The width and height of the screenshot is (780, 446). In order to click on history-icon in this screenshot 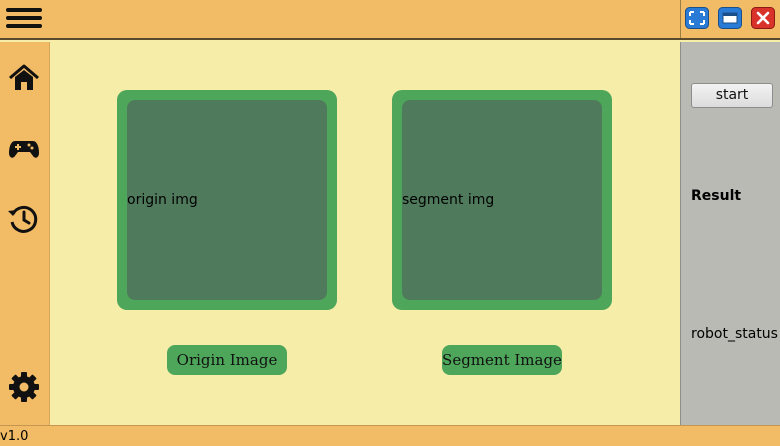, I will do `click(24, 219)`.